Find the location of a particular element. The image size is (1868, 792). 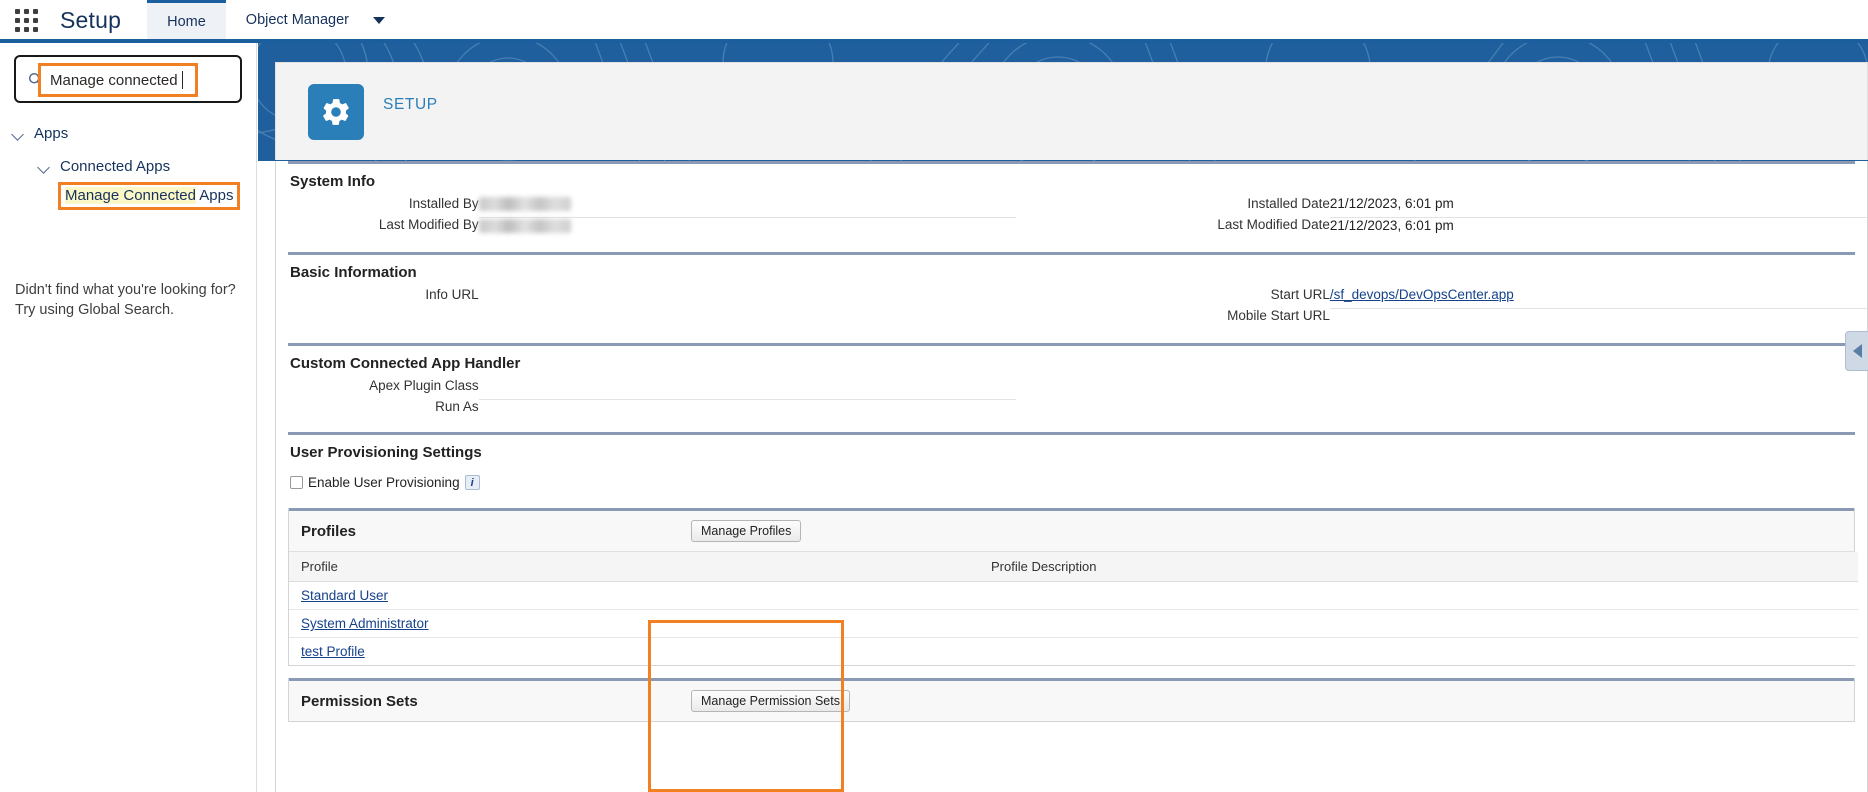

permission-sets-list-title: Permission Sets is located at coordinates (359, 701).